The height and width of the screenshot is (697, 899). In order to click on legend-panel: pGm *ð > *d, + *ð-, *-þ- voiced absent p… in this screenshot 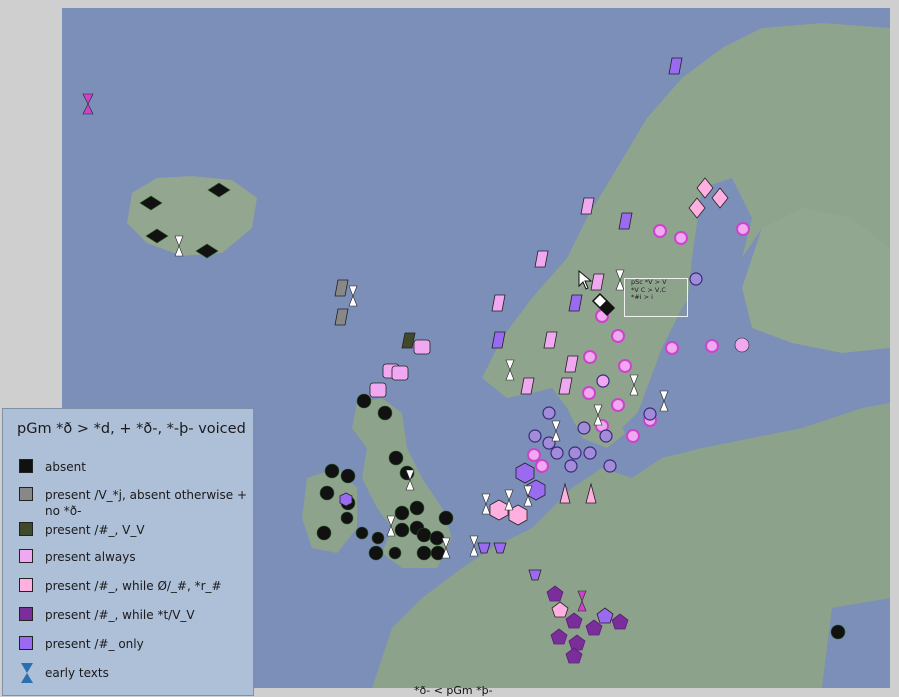, I will do `click(128, 552)`.